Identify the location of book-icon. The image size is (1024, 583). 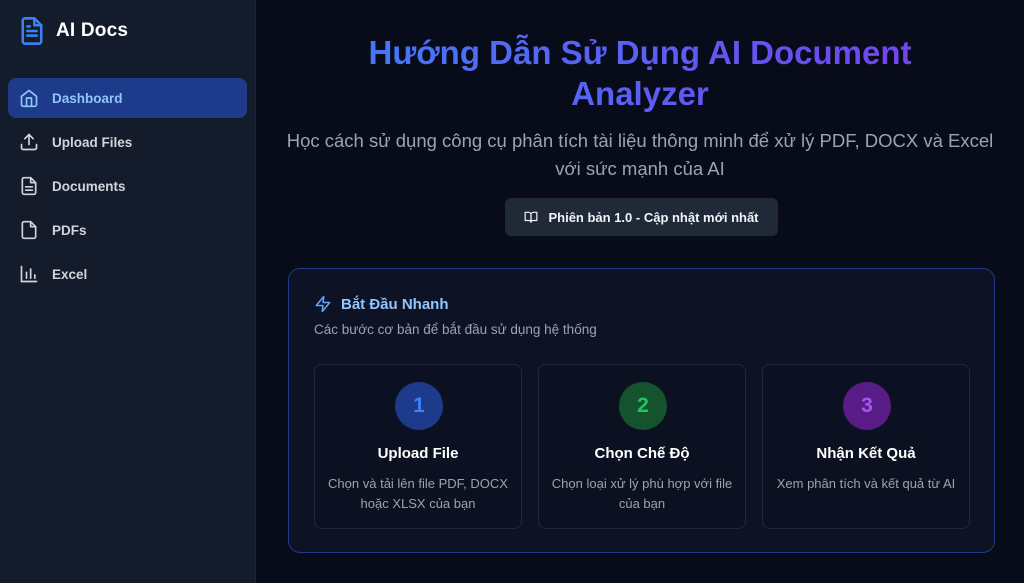
(531, 217).